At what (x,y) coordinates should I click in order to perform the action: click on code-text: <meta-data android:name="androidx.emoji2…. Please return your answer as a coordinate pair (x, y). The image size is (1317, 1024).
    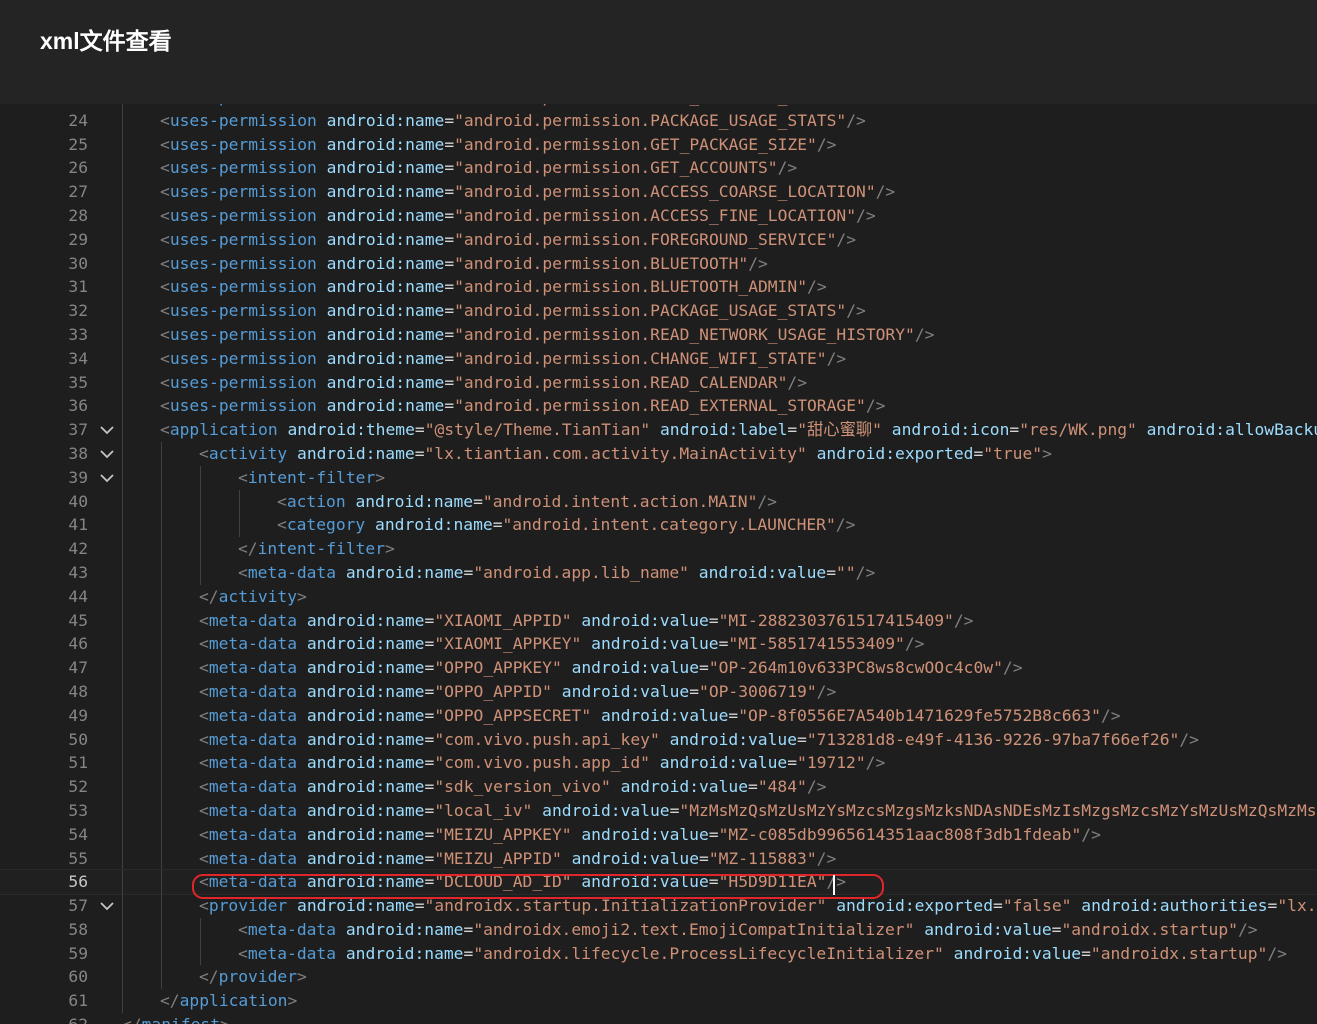
    Looking at the image, I should click on (748, 930).